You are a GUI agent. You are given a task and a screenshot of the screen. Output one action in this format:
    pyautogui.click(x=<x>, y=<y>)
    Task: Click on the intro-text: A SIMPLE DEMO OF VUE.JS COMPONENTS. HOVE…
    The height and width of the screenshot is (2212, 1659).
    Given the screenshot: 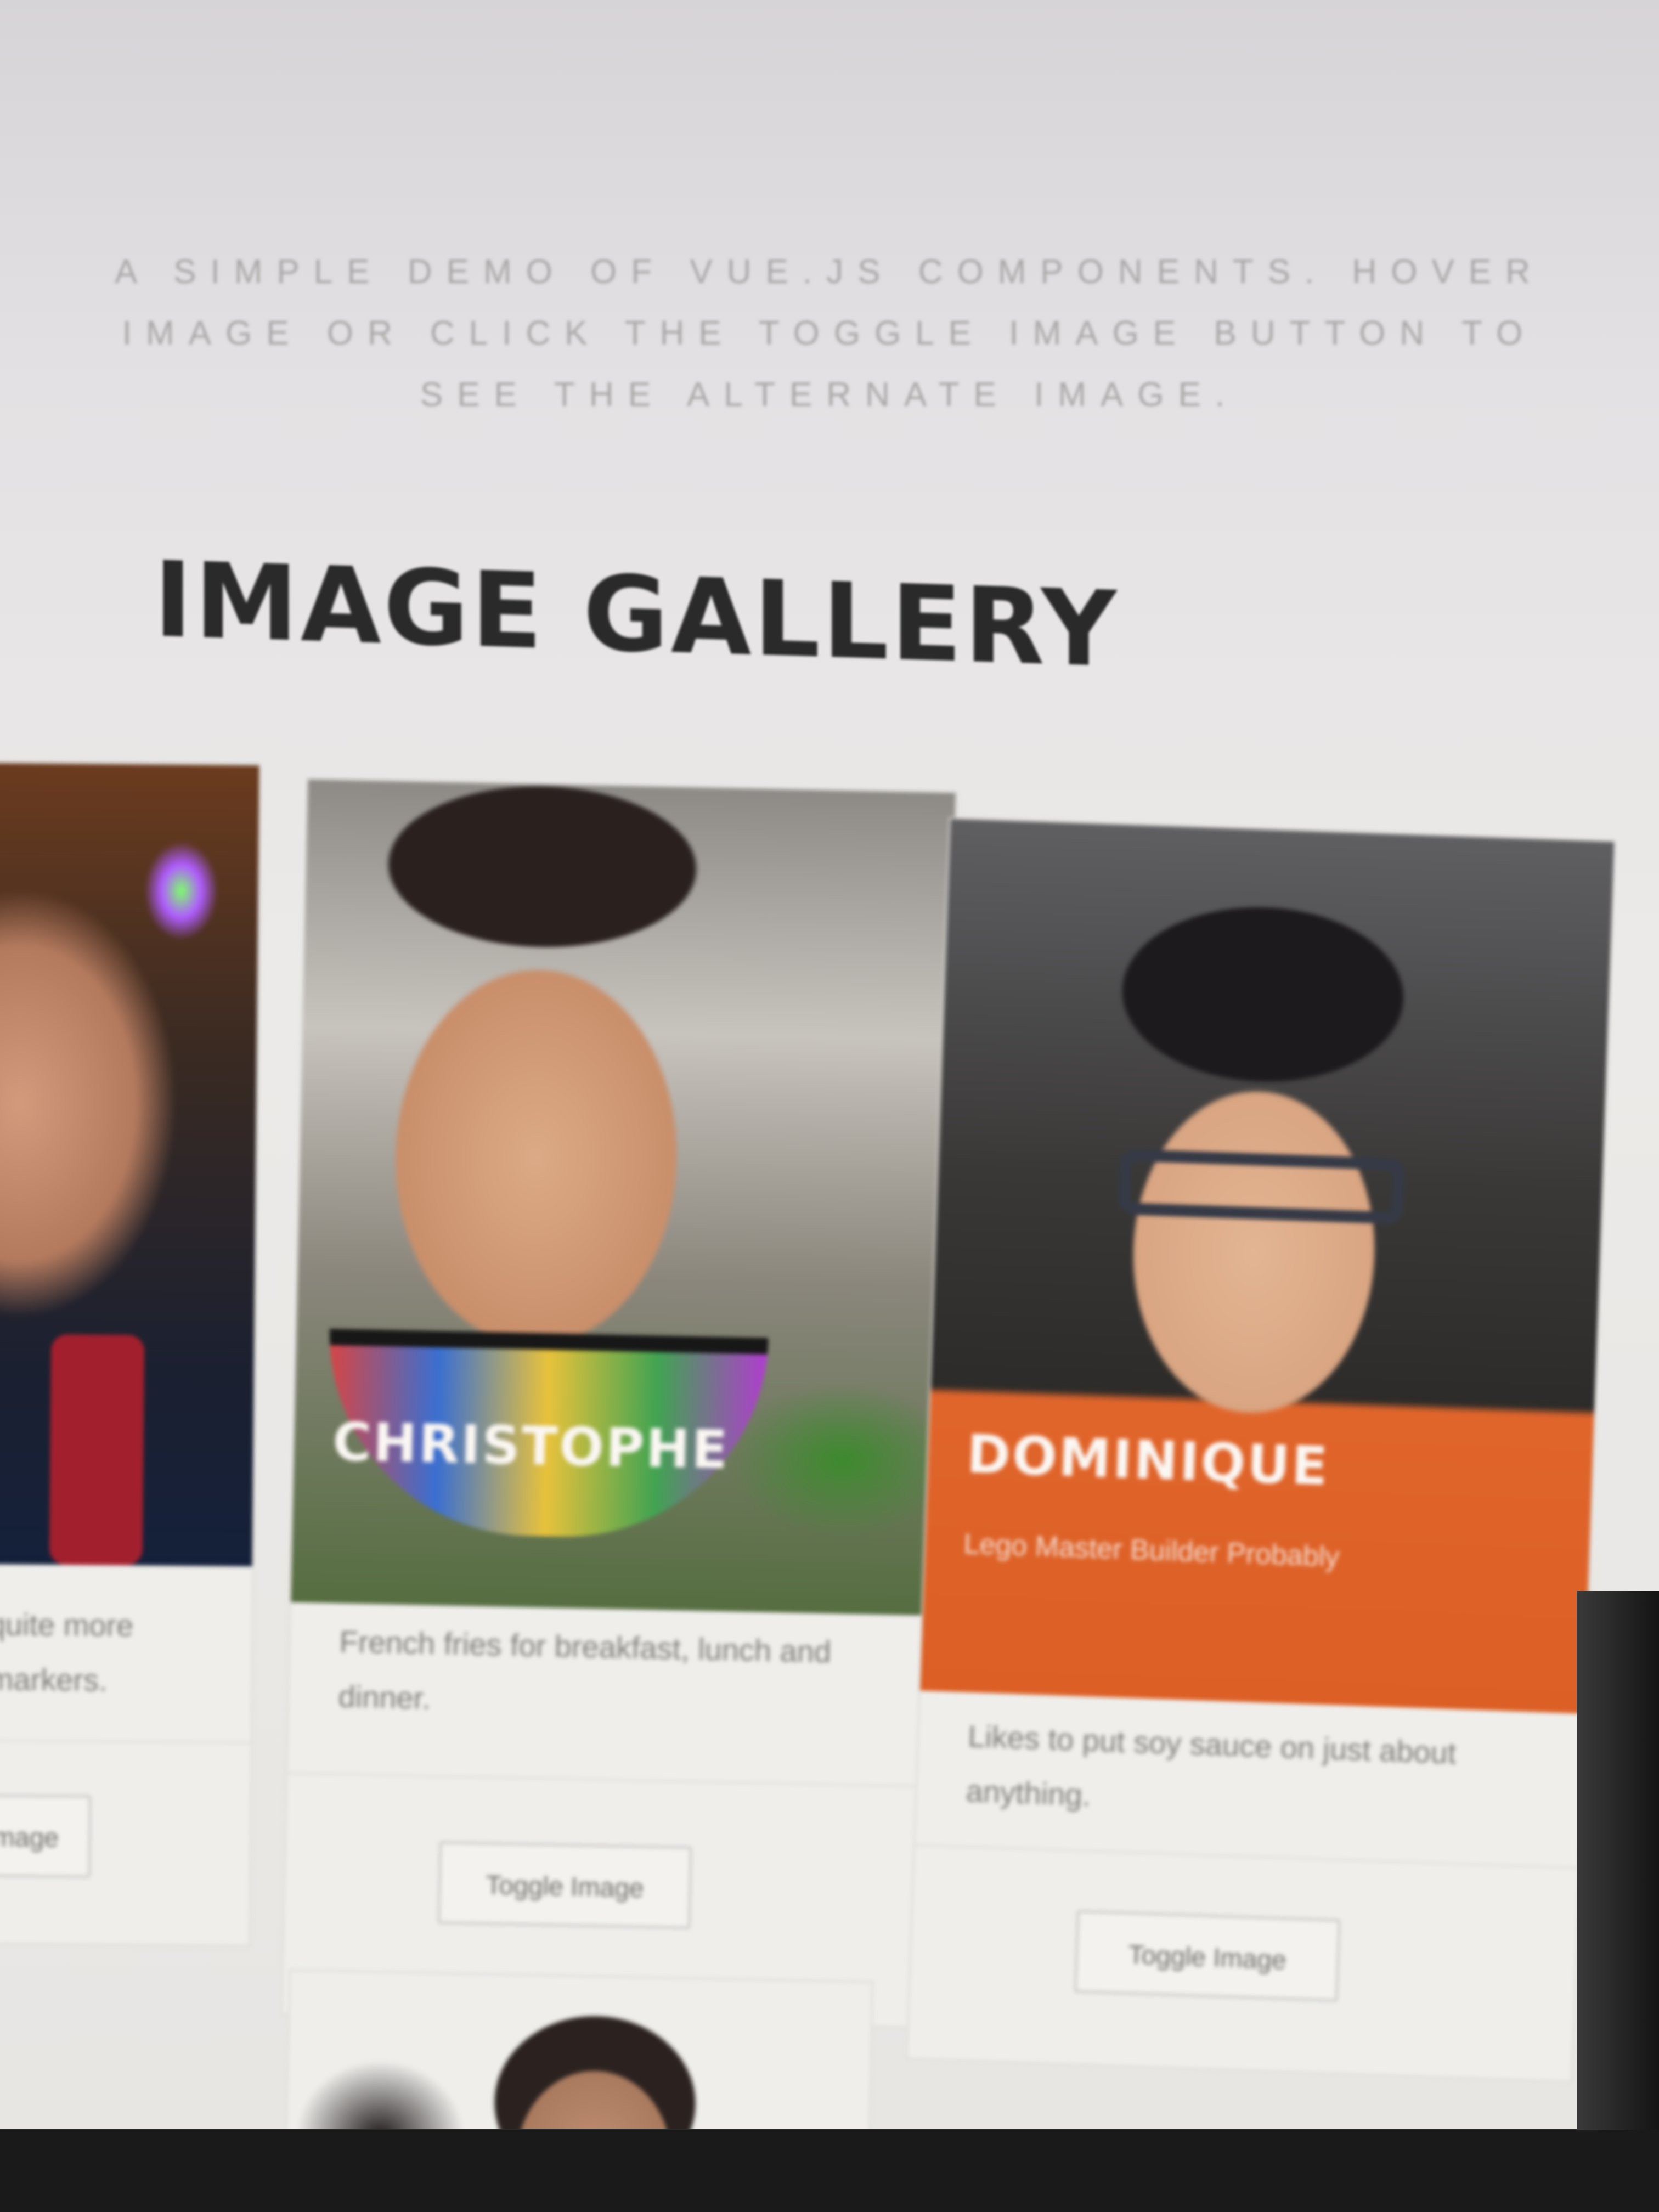 What is the action you would take?
    pyautogui.click(x=830, y=333)
    